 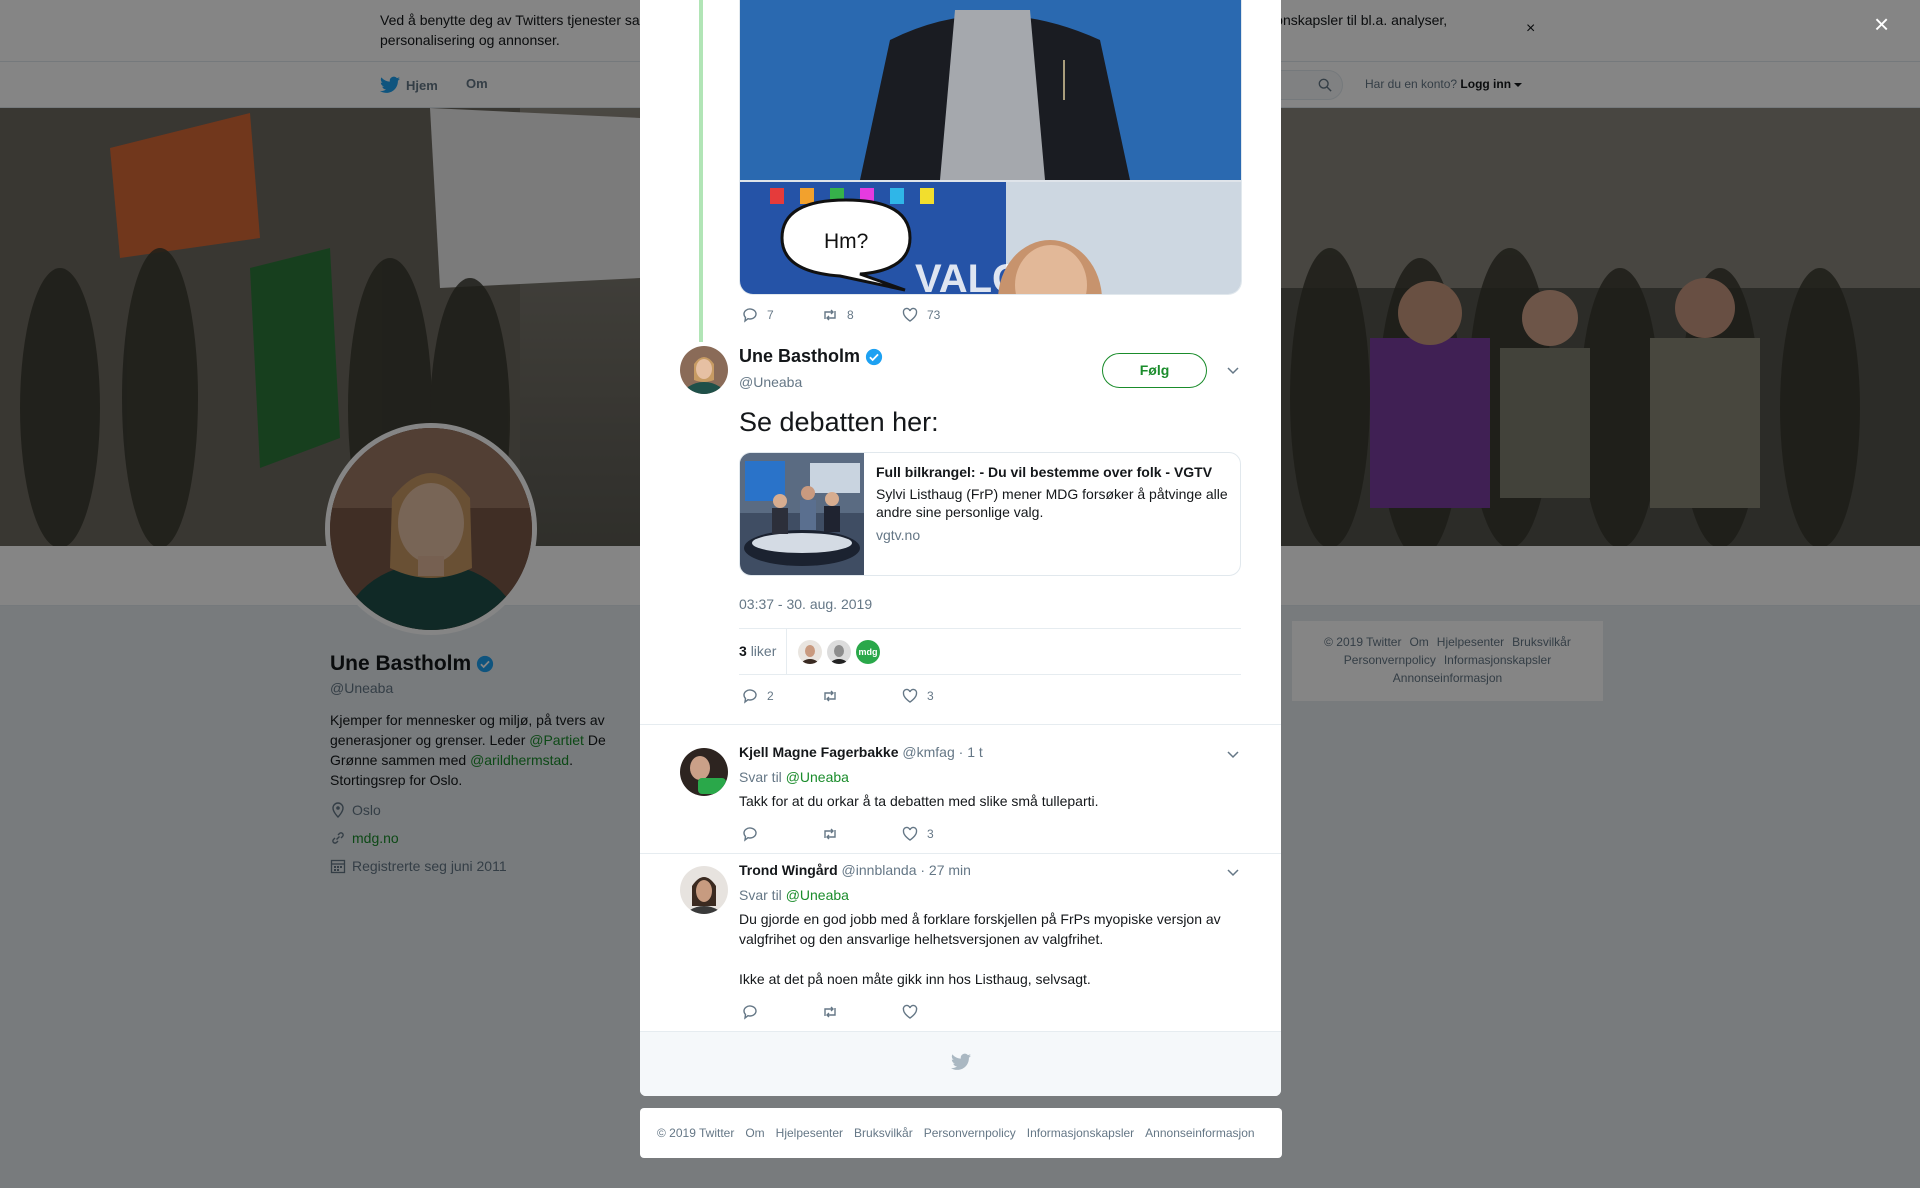 I want to click on reply-1-actions: 3, so click(x=862, y=834).